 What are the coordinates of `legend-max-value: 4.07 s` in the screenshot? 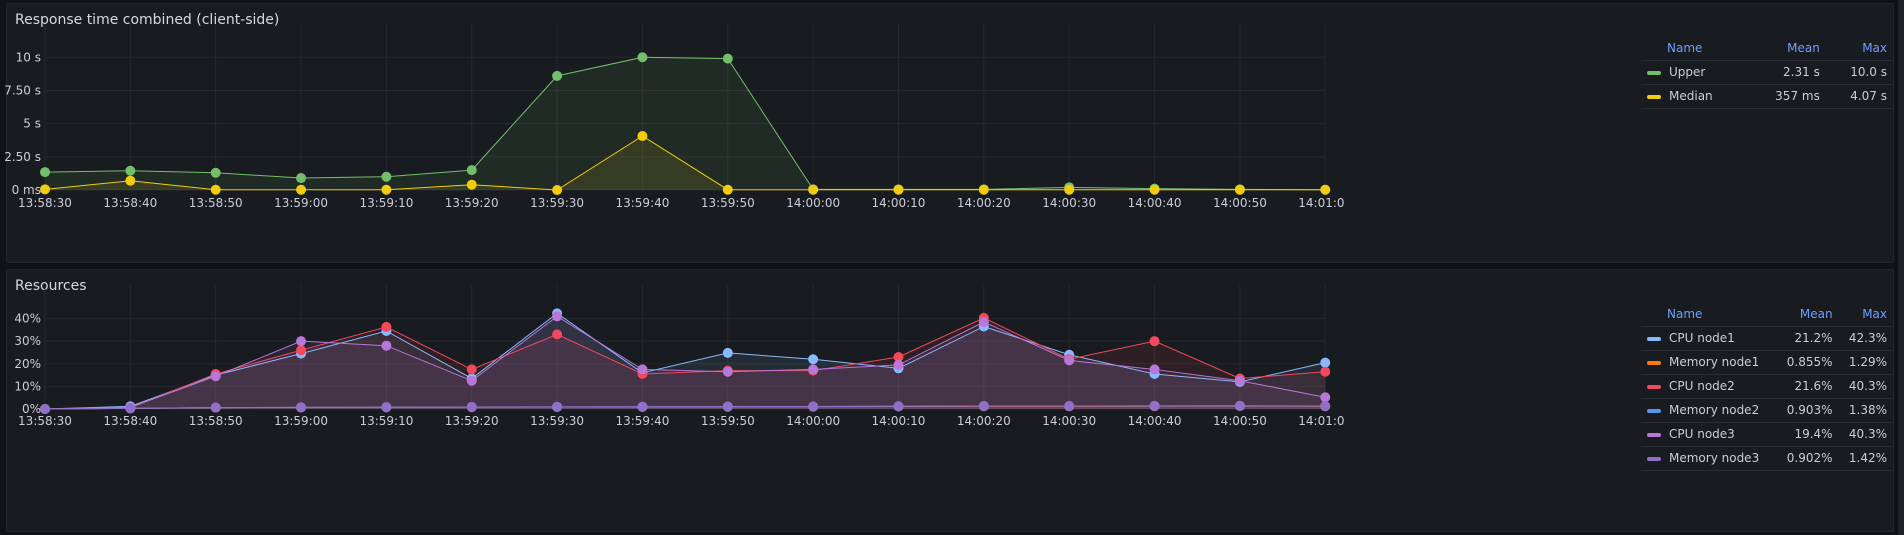 It's located at (1859, 96).